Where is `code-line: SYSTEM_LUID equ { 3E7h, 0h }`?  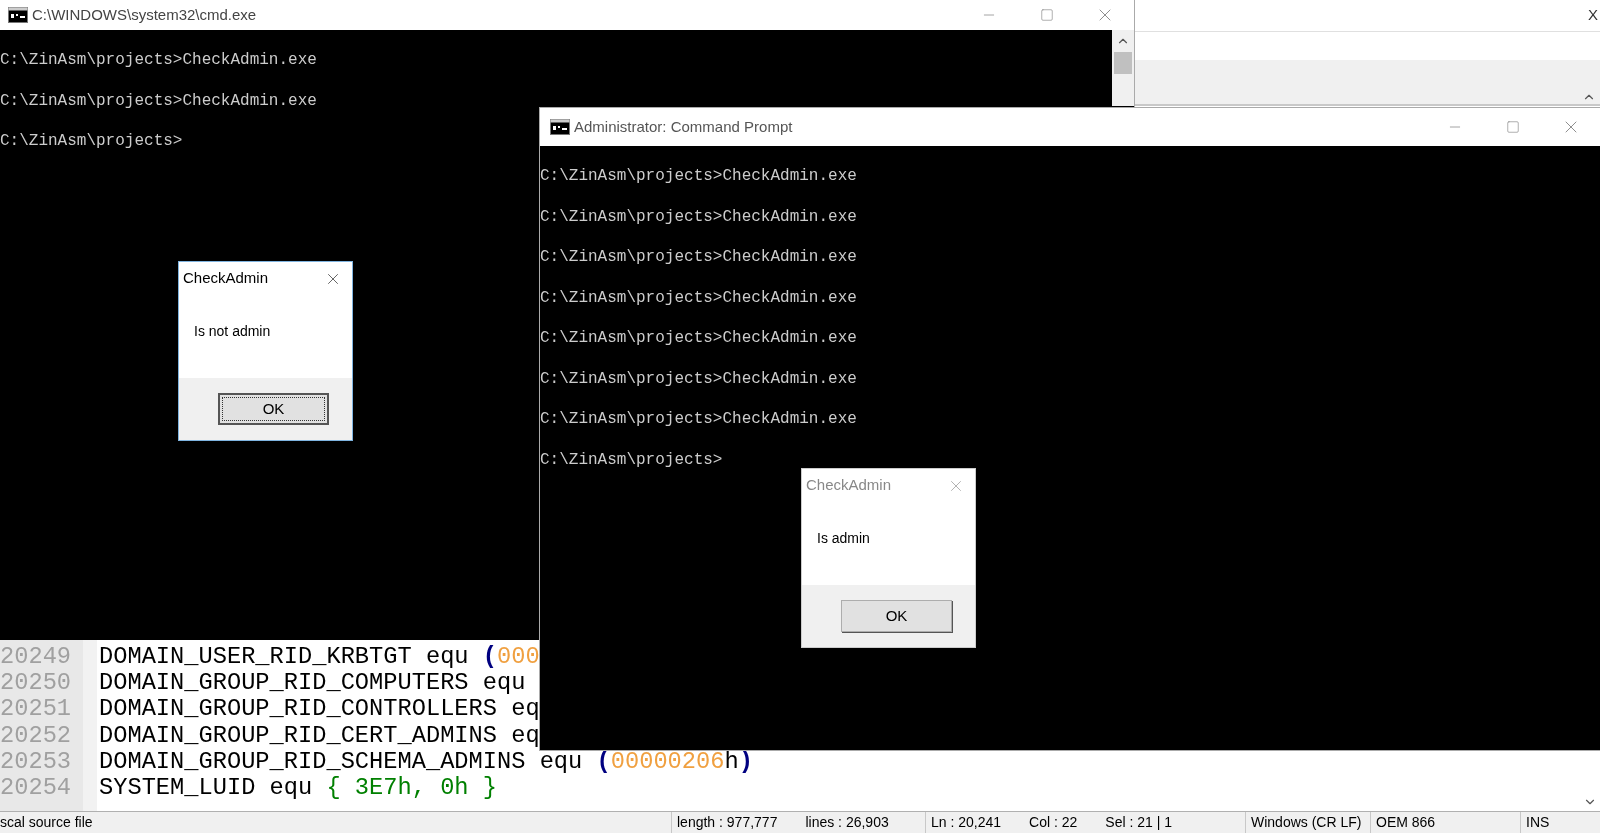 code-line: SYSTEM_LUID equ { 3E7h, 0h } is located at coordinates (298, 788).